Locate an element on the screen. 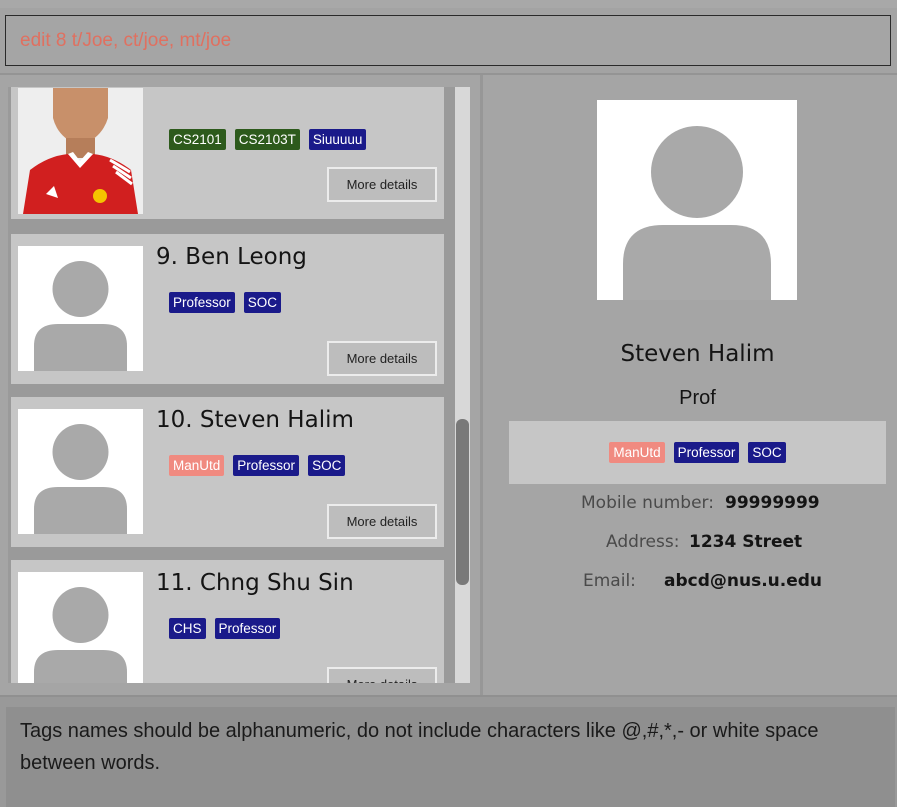  detail-tags: ManUtd Professor SOC is located at coordinates (697, 452).